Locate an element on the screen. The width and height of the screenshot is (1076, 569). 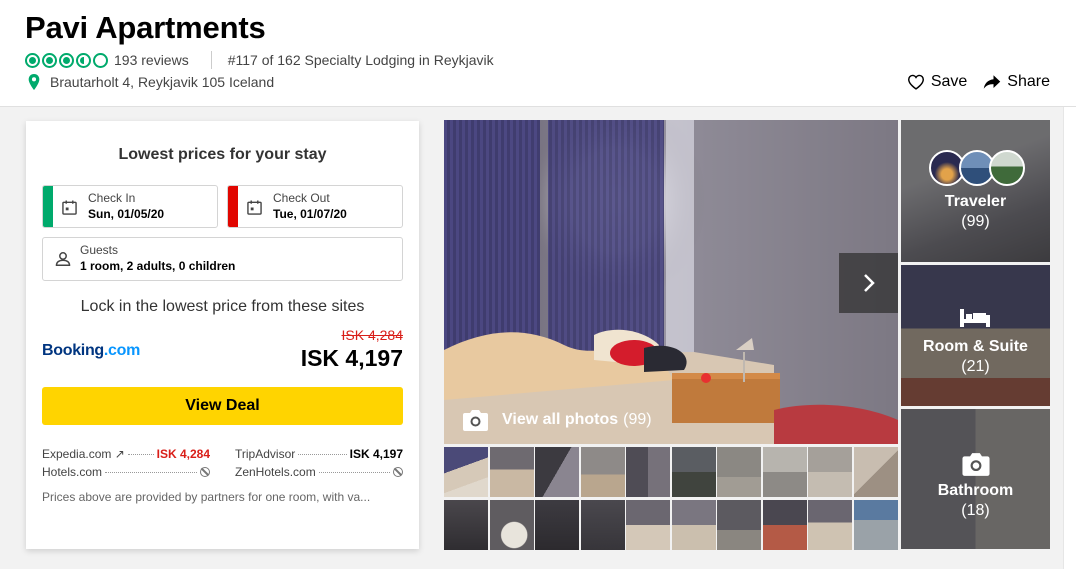
view-all-photos-link: View all photos (99) is located at coordinates (557, 420).